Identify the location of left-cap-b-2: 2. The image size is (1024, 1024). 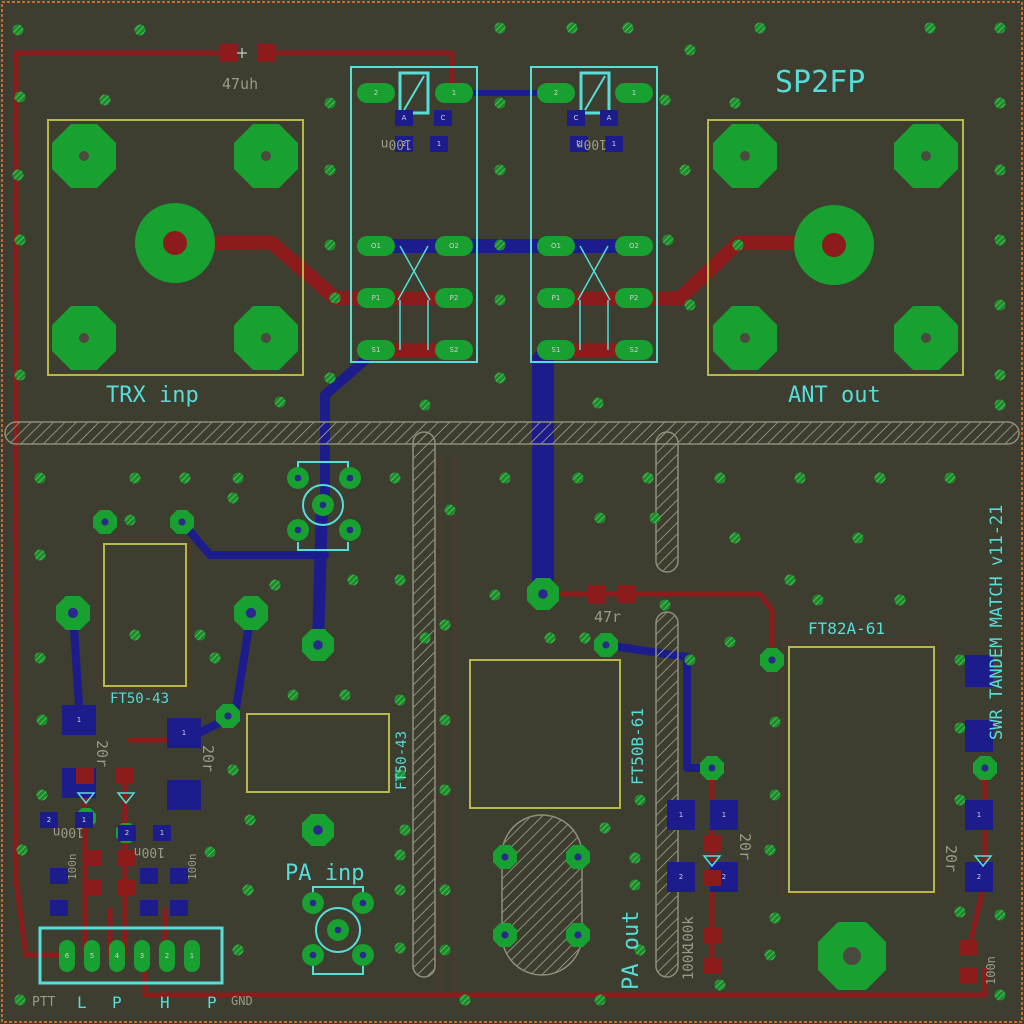
(127, 833).